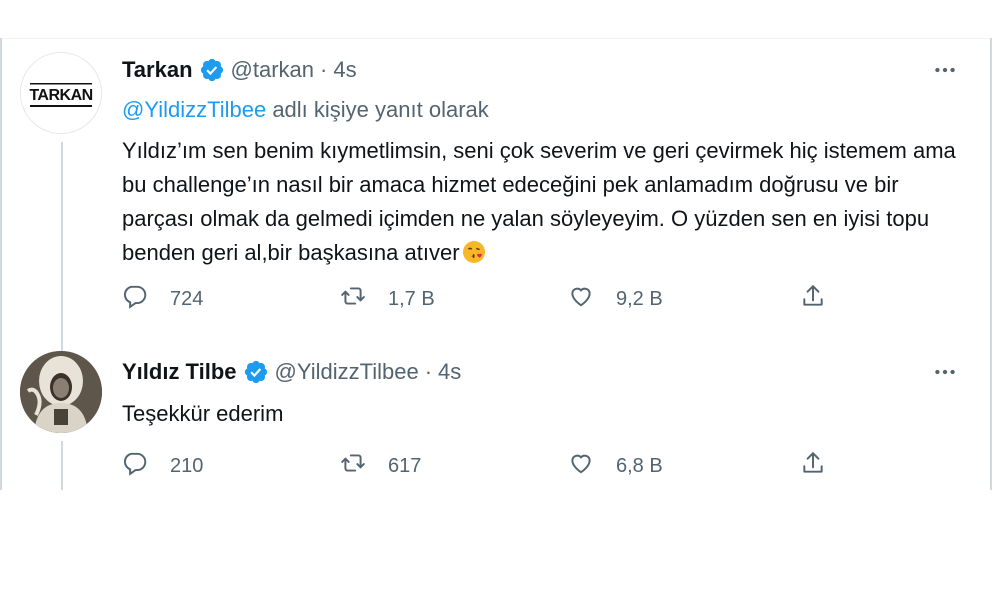 The width and height of the screenshot is (1000, 600). I want to click on user-handle: @YildizzTilbee, so click(347, 372).